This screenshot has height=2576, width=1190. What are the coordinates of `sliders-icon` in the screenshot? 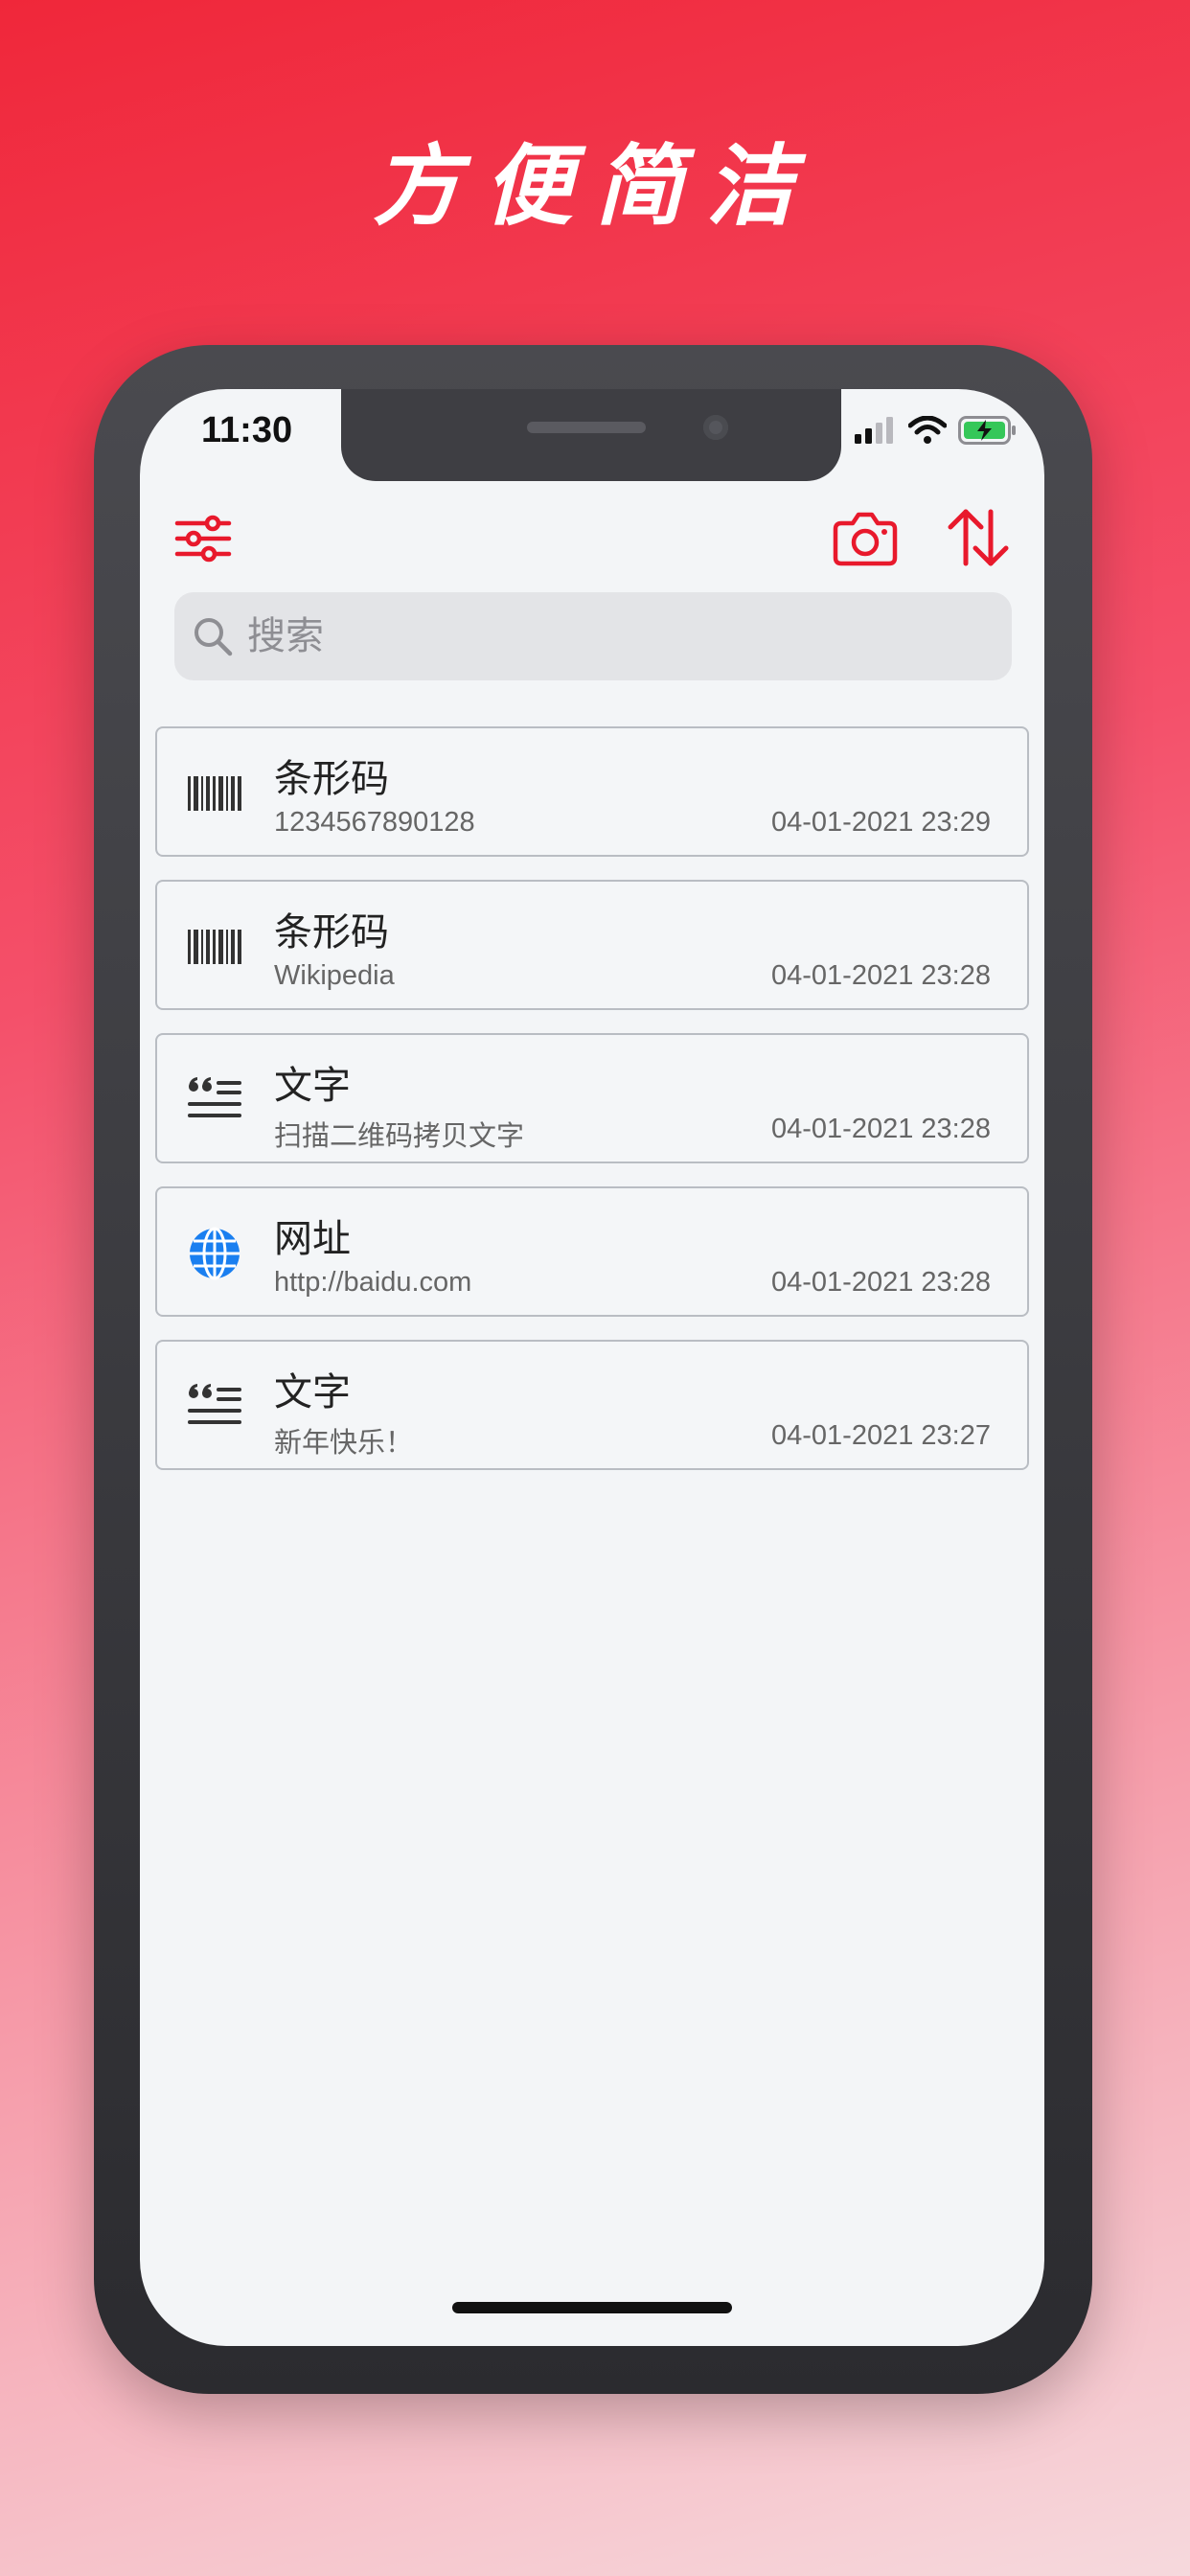 It's located at (203, 539).